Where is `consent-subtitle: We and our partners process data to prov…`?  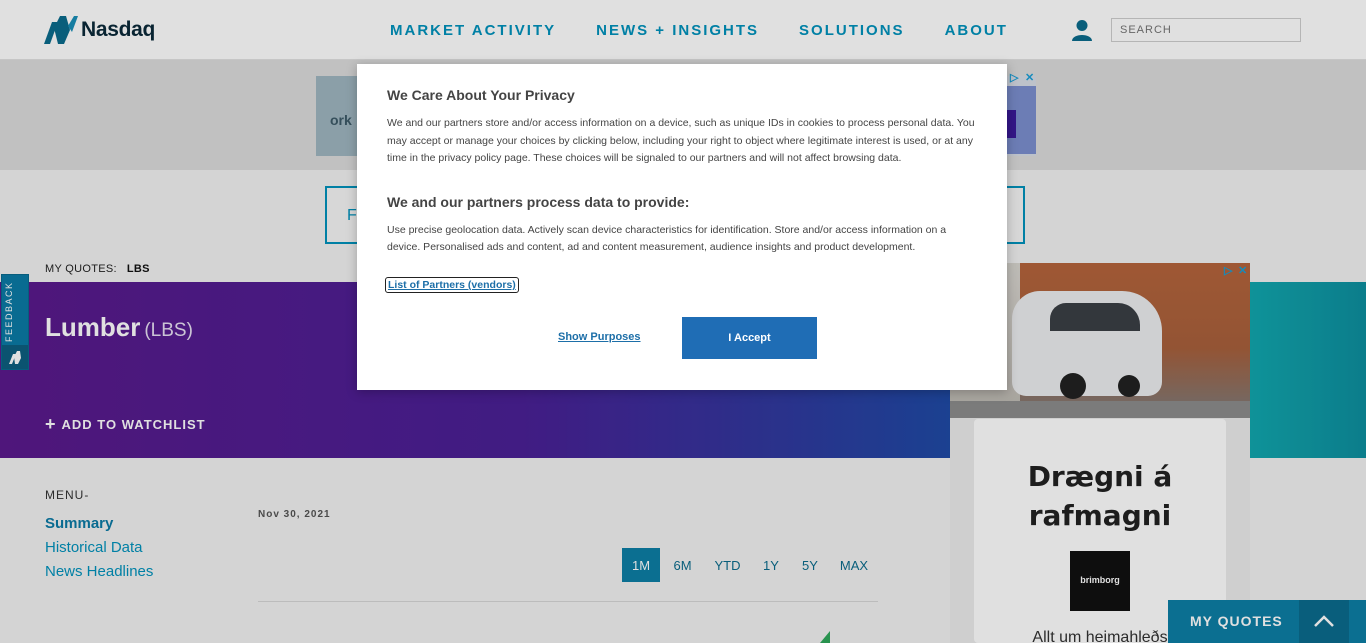
consent-subtitle: We and our partners process data to prov… is located at coordinates (538, 202).